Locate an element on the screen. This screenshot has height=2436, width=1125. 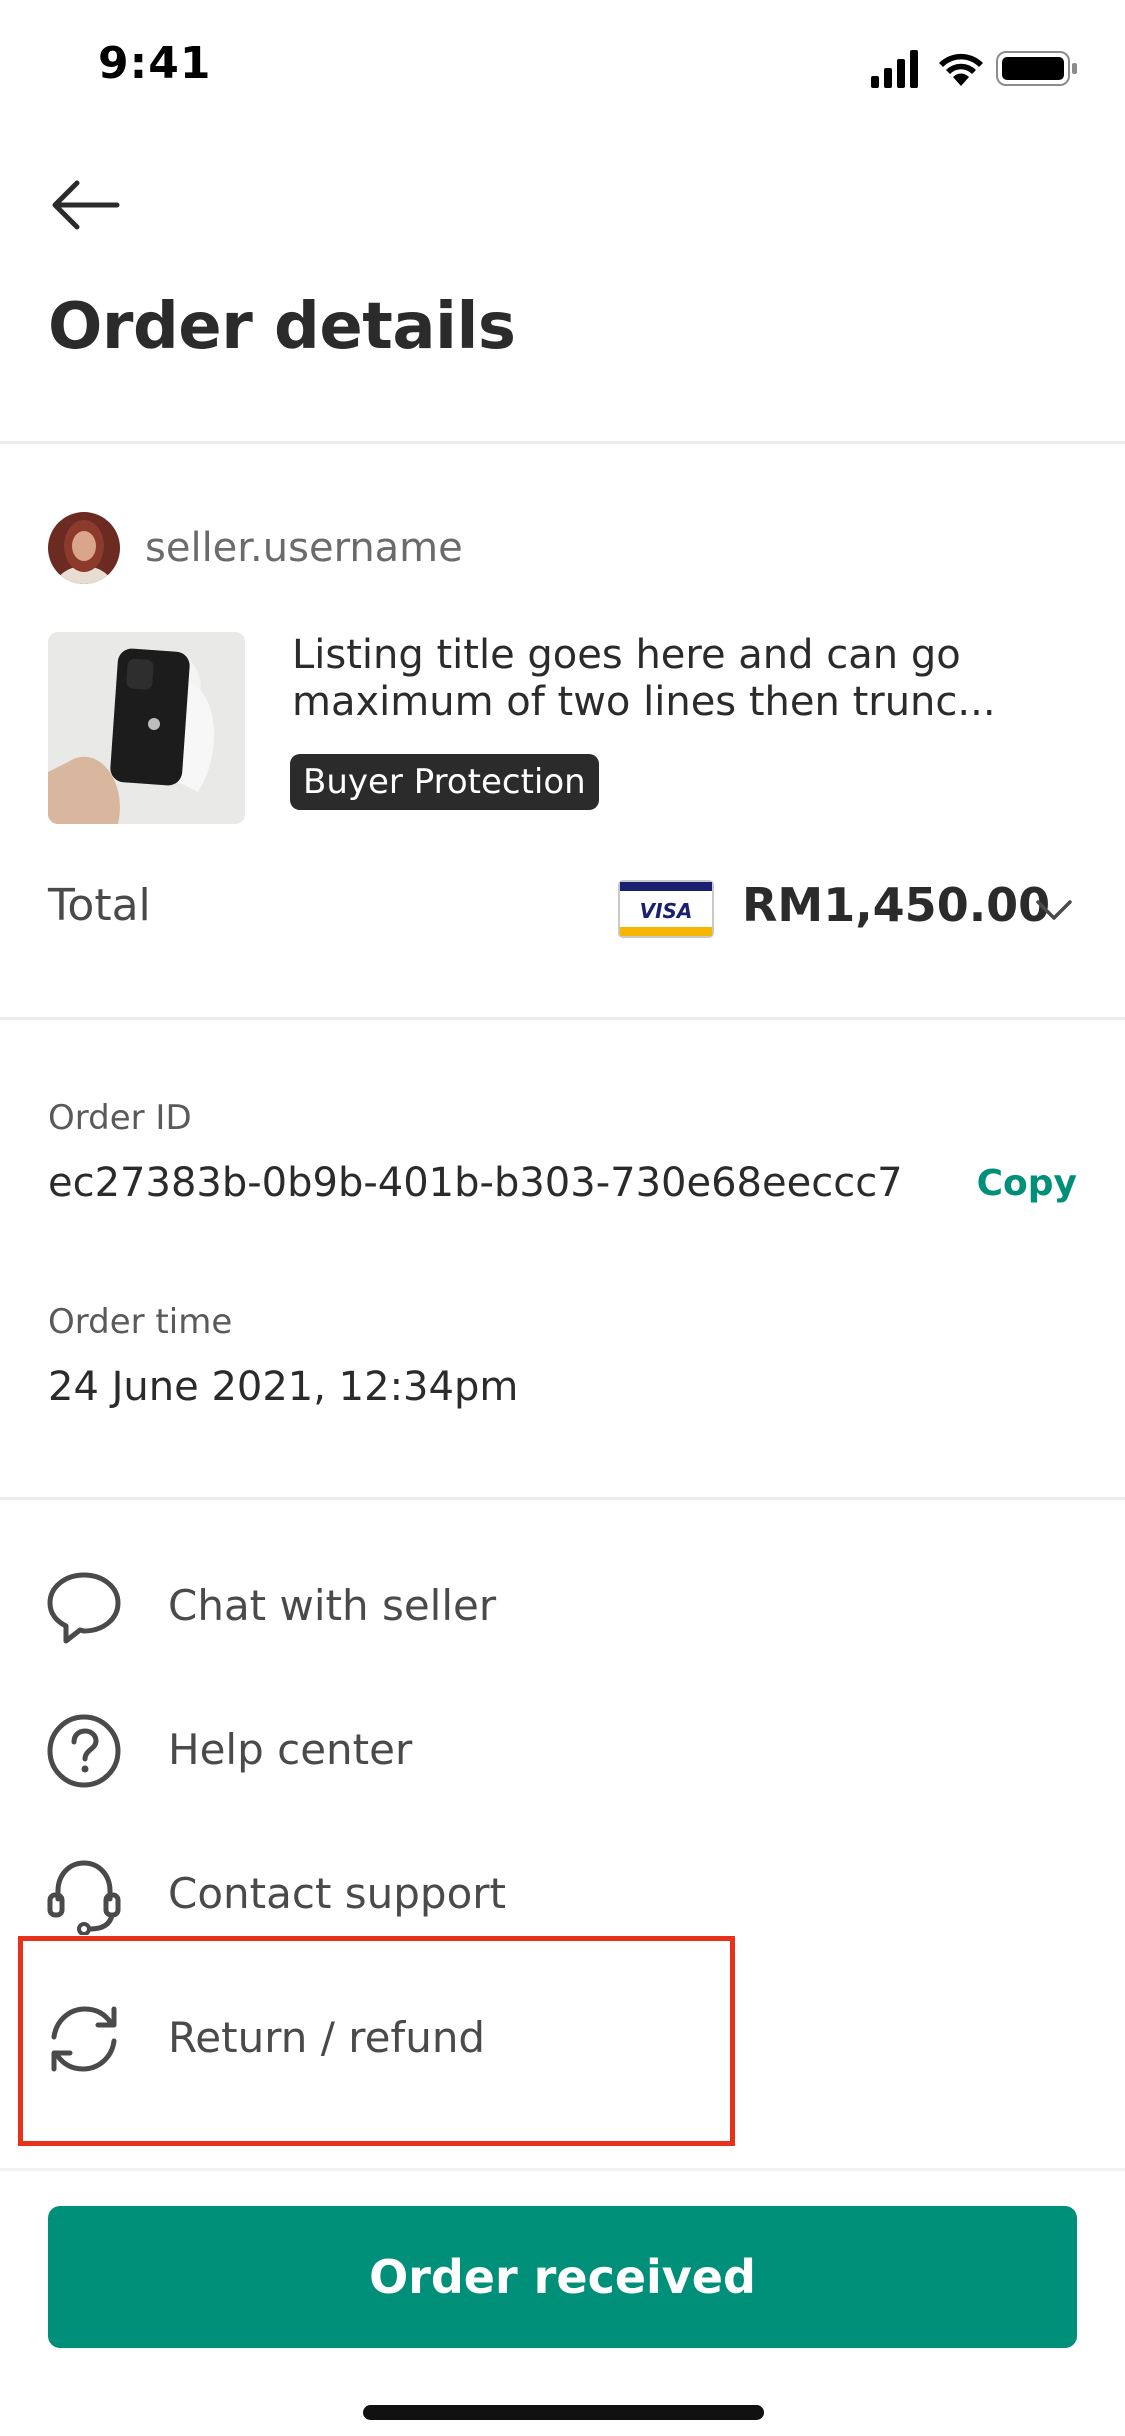
back-button is located at coordinates (85, 205).